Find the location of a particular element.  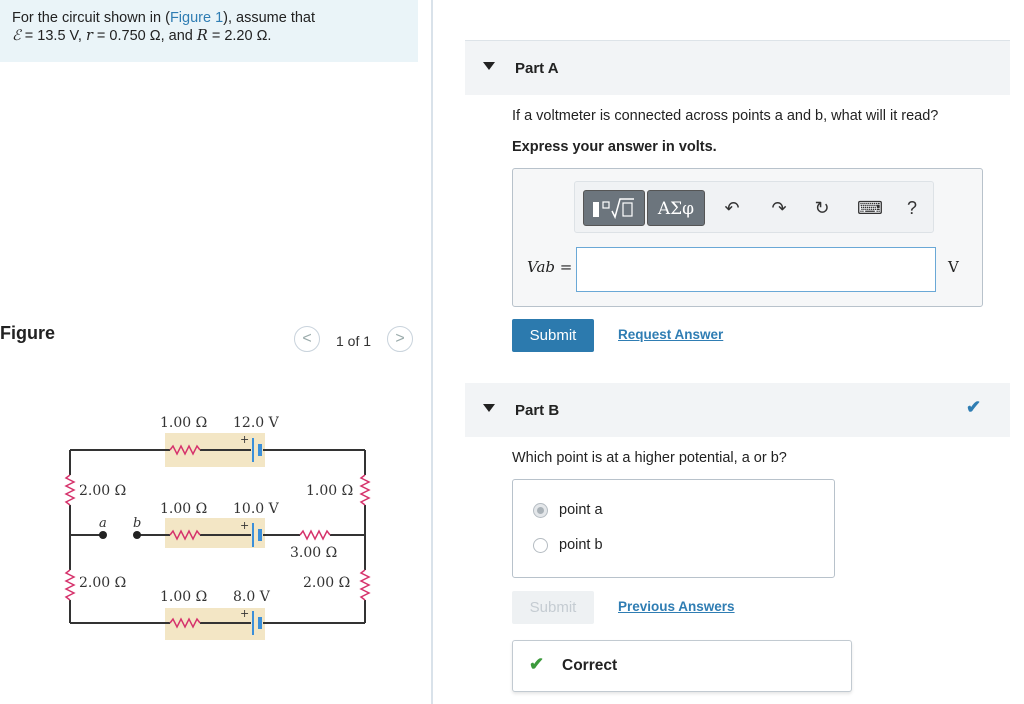

part-b-header: Part B is located at coordinates (737, 410).